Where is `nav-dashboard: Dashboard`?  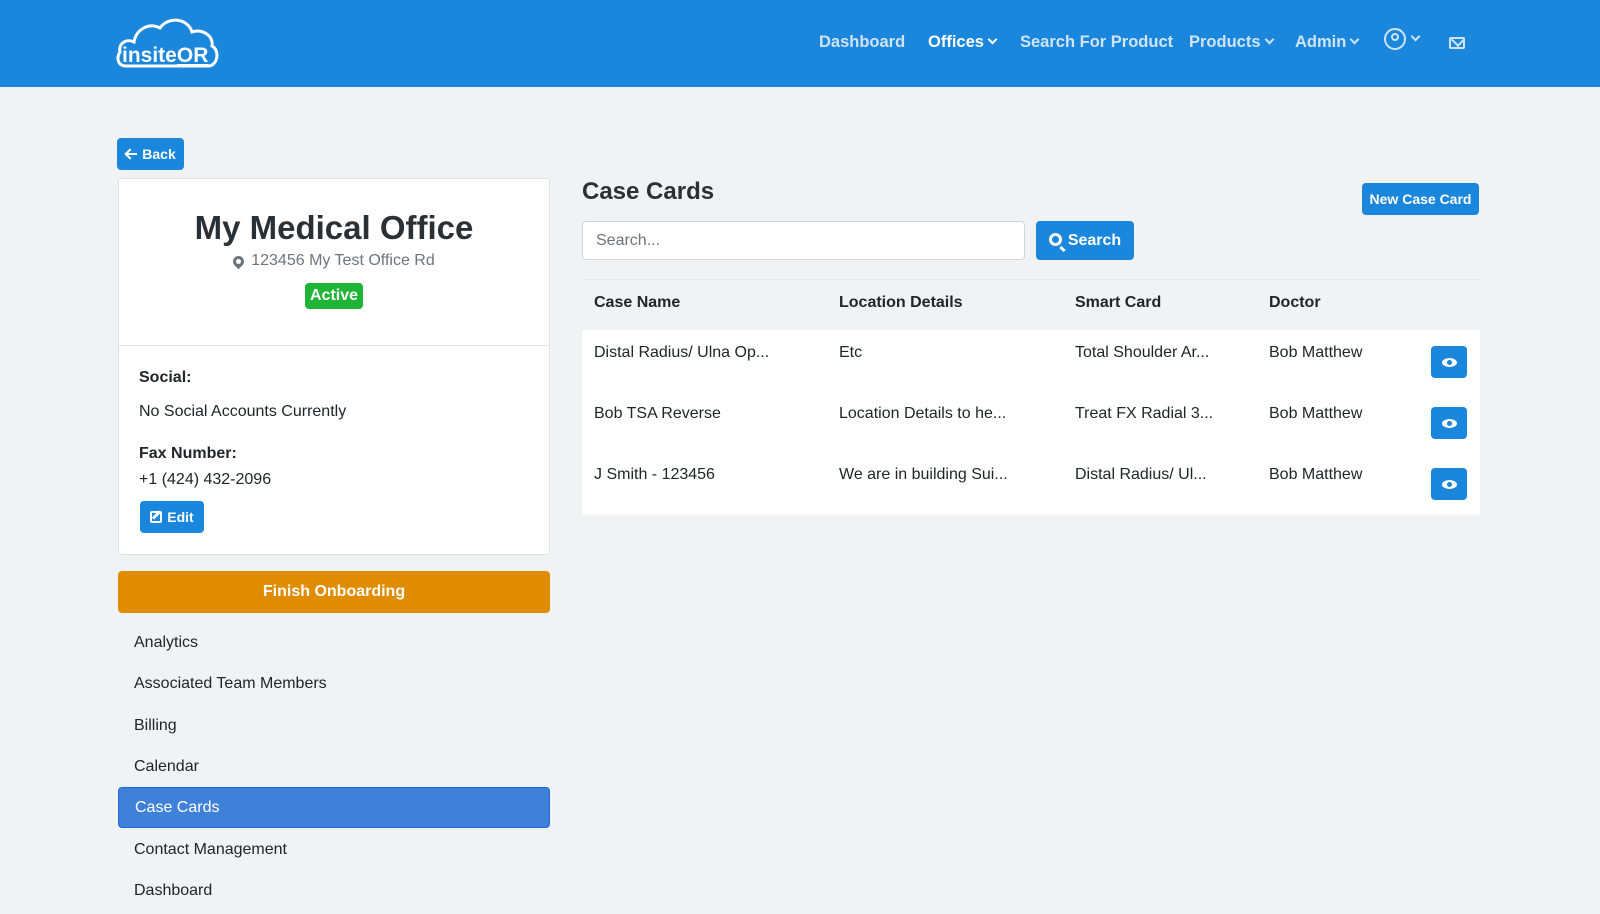
nav-dashboard: Dashboard is located at coordinates (862, 42).